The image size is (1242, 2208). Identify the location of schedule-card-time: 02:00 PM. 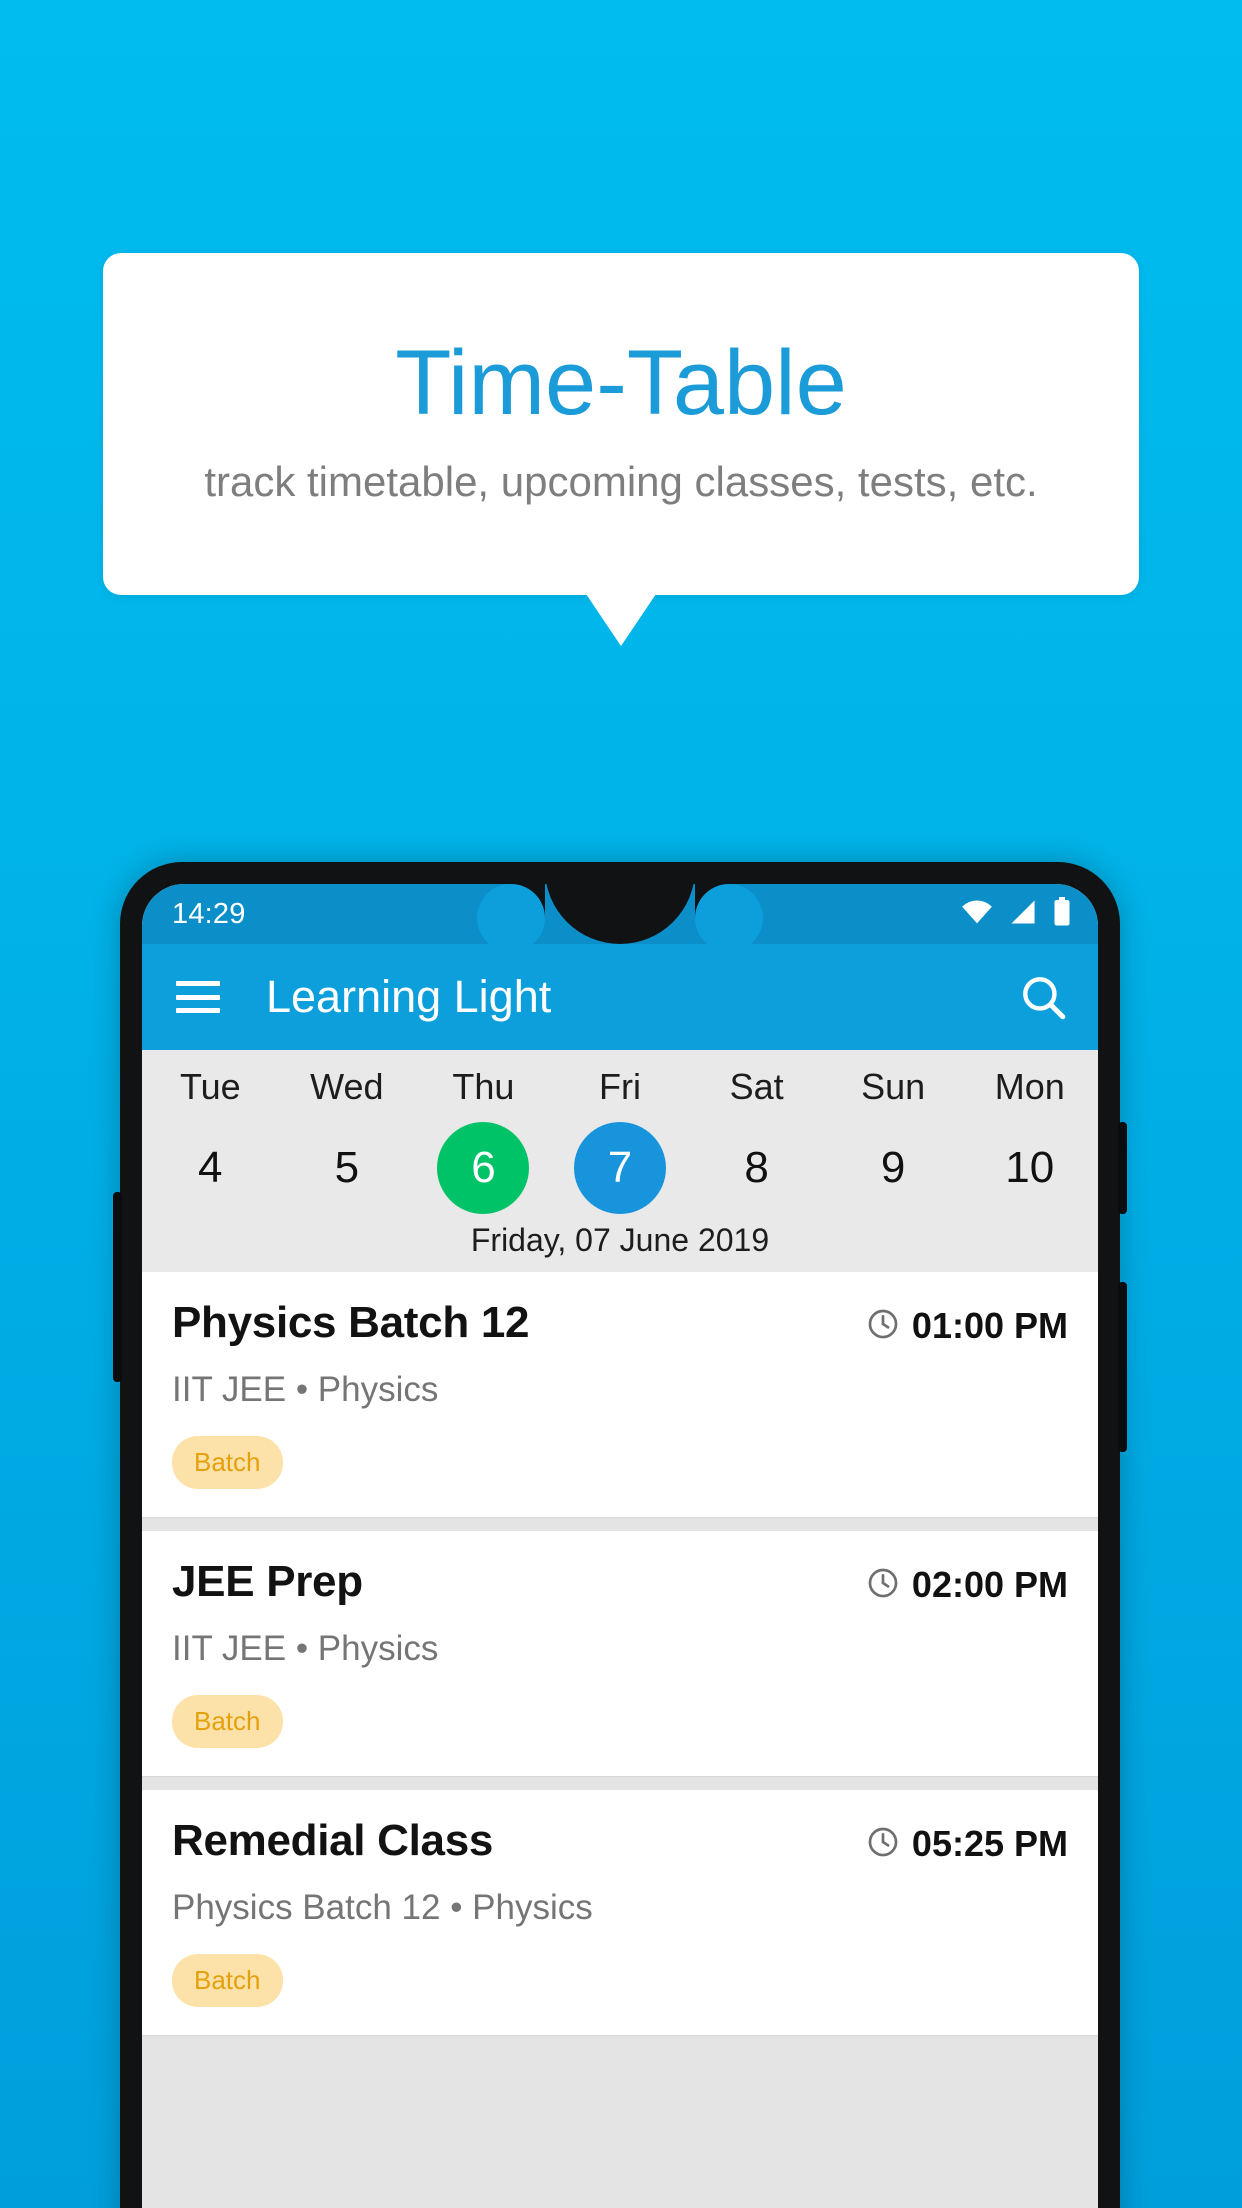
(967, 1581).